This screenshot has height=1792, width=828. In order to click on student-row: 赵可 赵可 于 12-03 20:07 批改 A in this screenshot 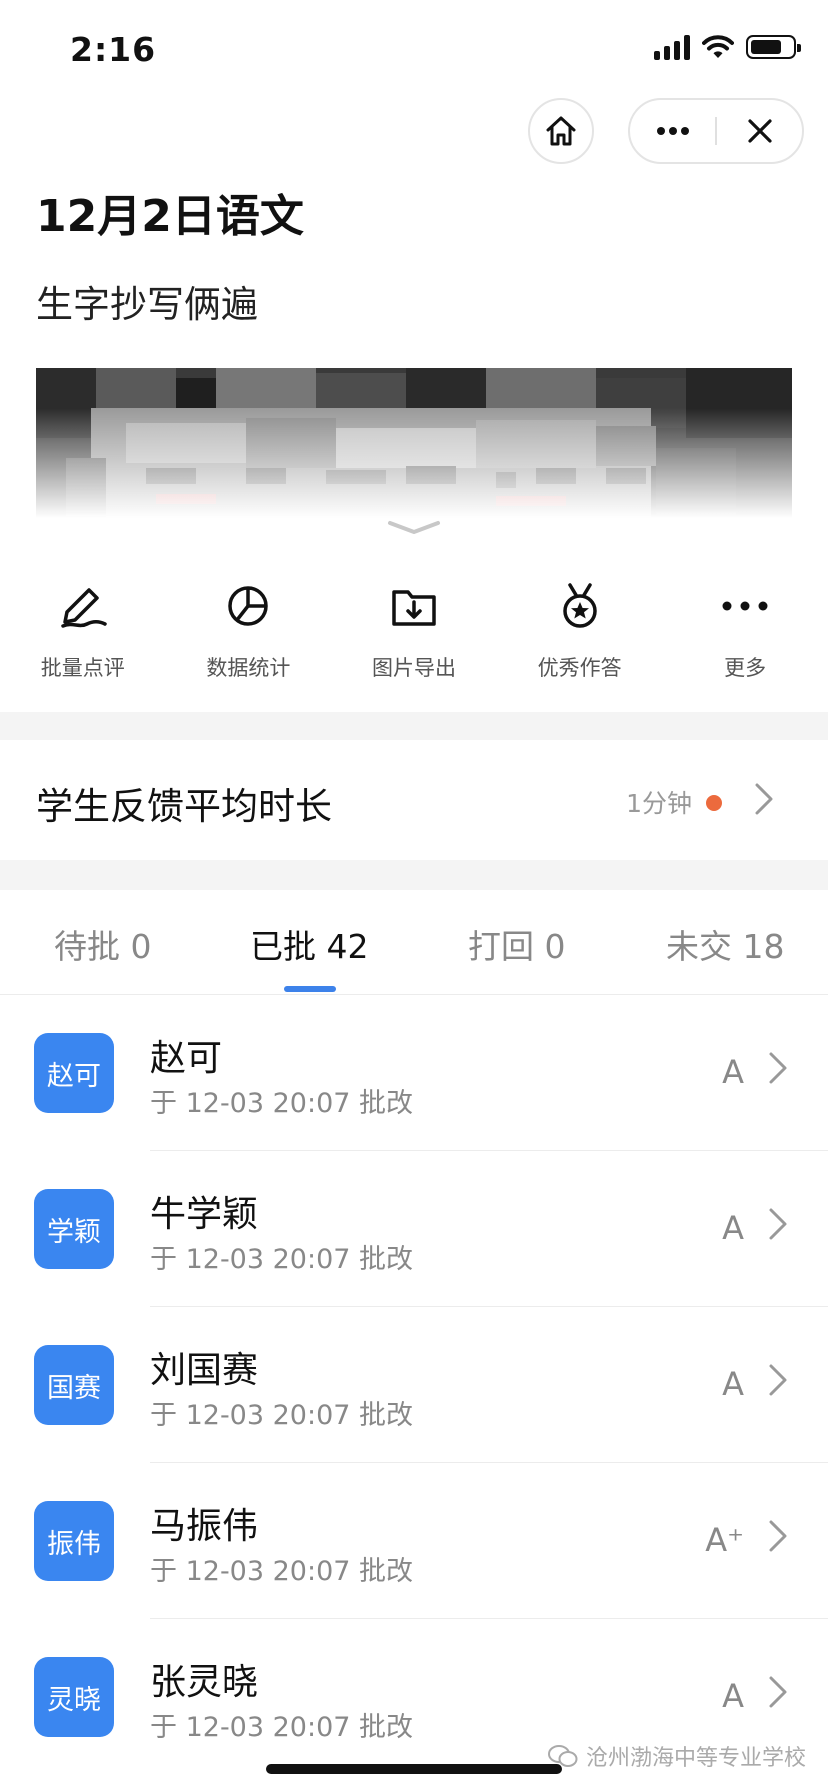, I will do `click(414, 1073)`.